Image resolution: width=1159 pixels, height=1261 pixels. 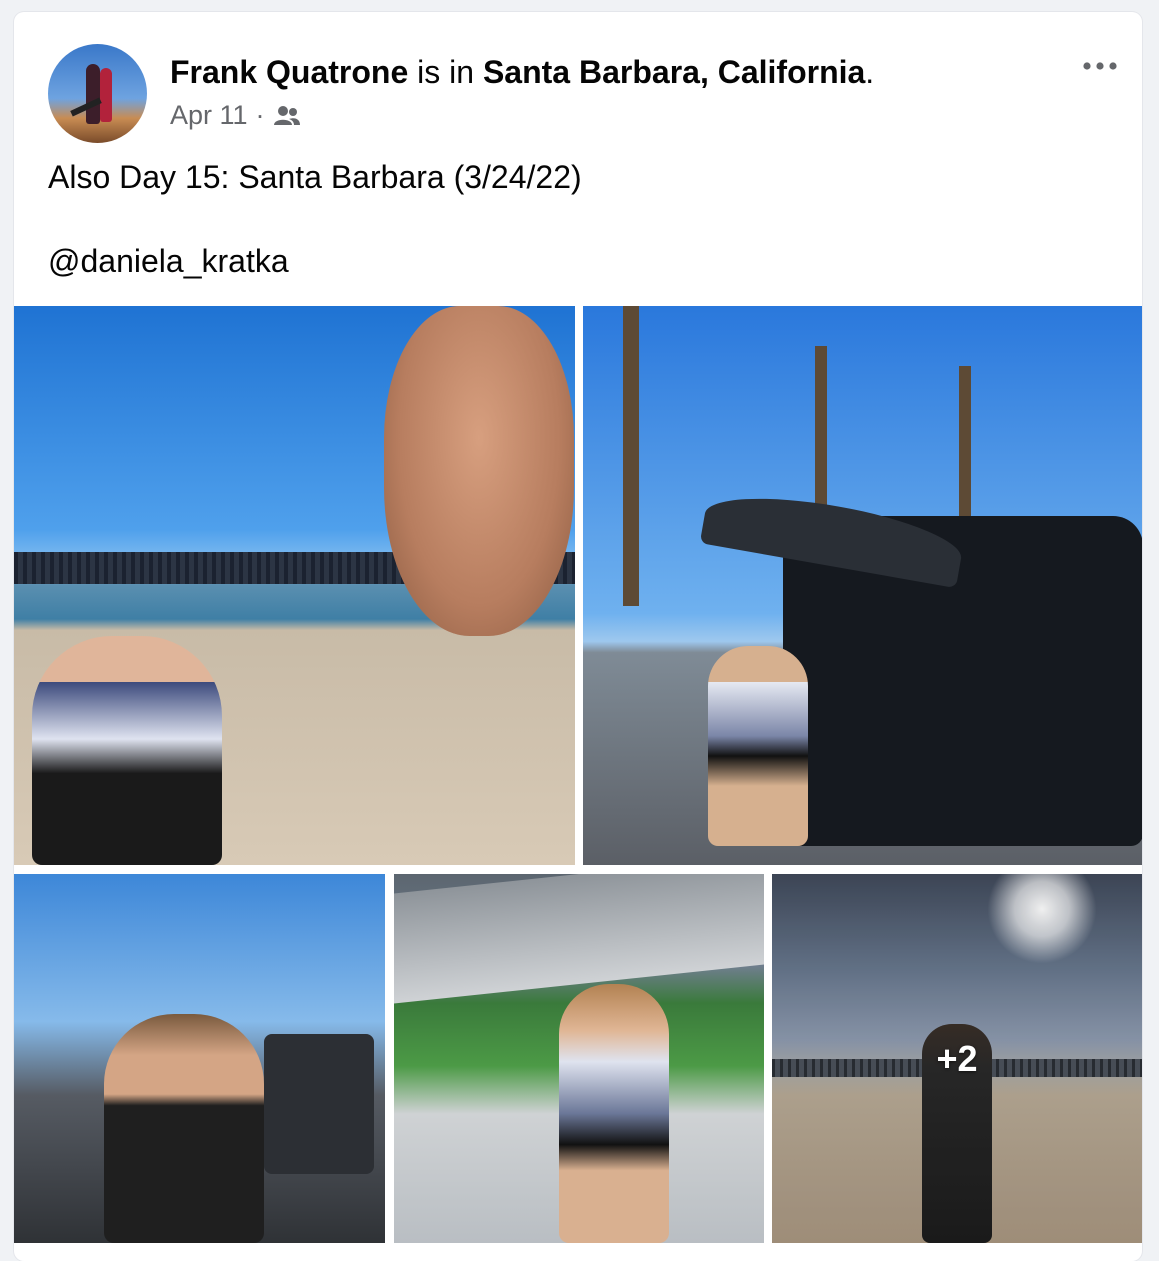 What do you see at coordinates (289, 72) in the screenshot?
I see `author-name-link: Frank Quatrone` at bounding box center [289, 72].